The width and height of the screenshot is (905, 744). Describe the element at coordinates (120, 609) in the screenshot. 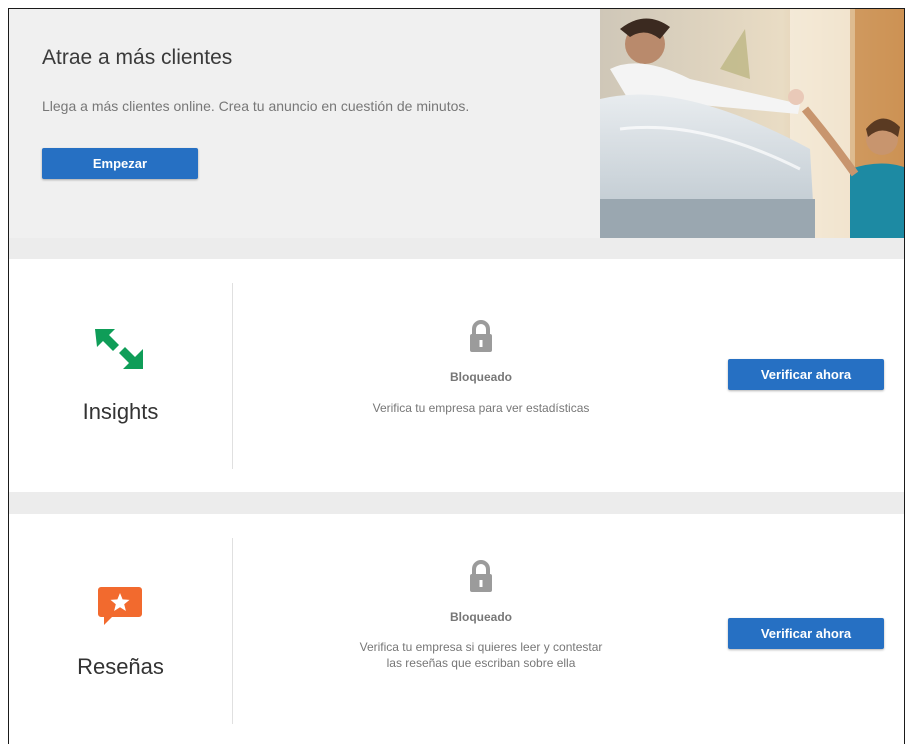

I see `star-review-icon` at that location.